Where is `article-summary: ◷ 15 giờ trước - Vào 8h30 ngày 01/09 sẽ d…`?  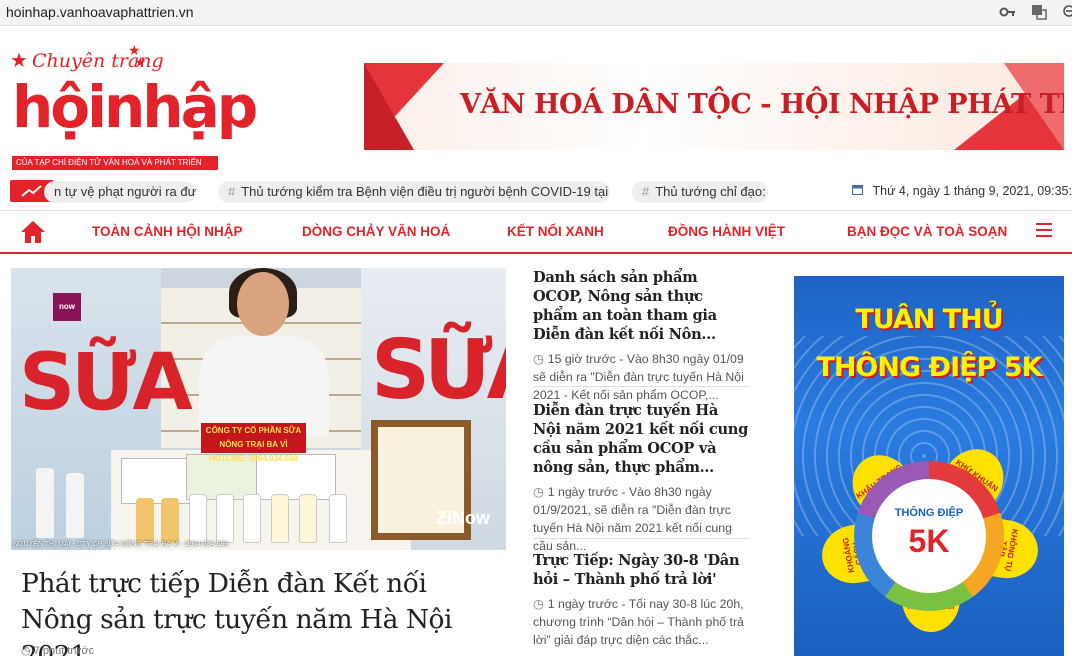
article-summary: ◷ 15 giờ trước - Vào 8h30 ngày 01/09 sẽ d… is located at coordinates (641, 377).